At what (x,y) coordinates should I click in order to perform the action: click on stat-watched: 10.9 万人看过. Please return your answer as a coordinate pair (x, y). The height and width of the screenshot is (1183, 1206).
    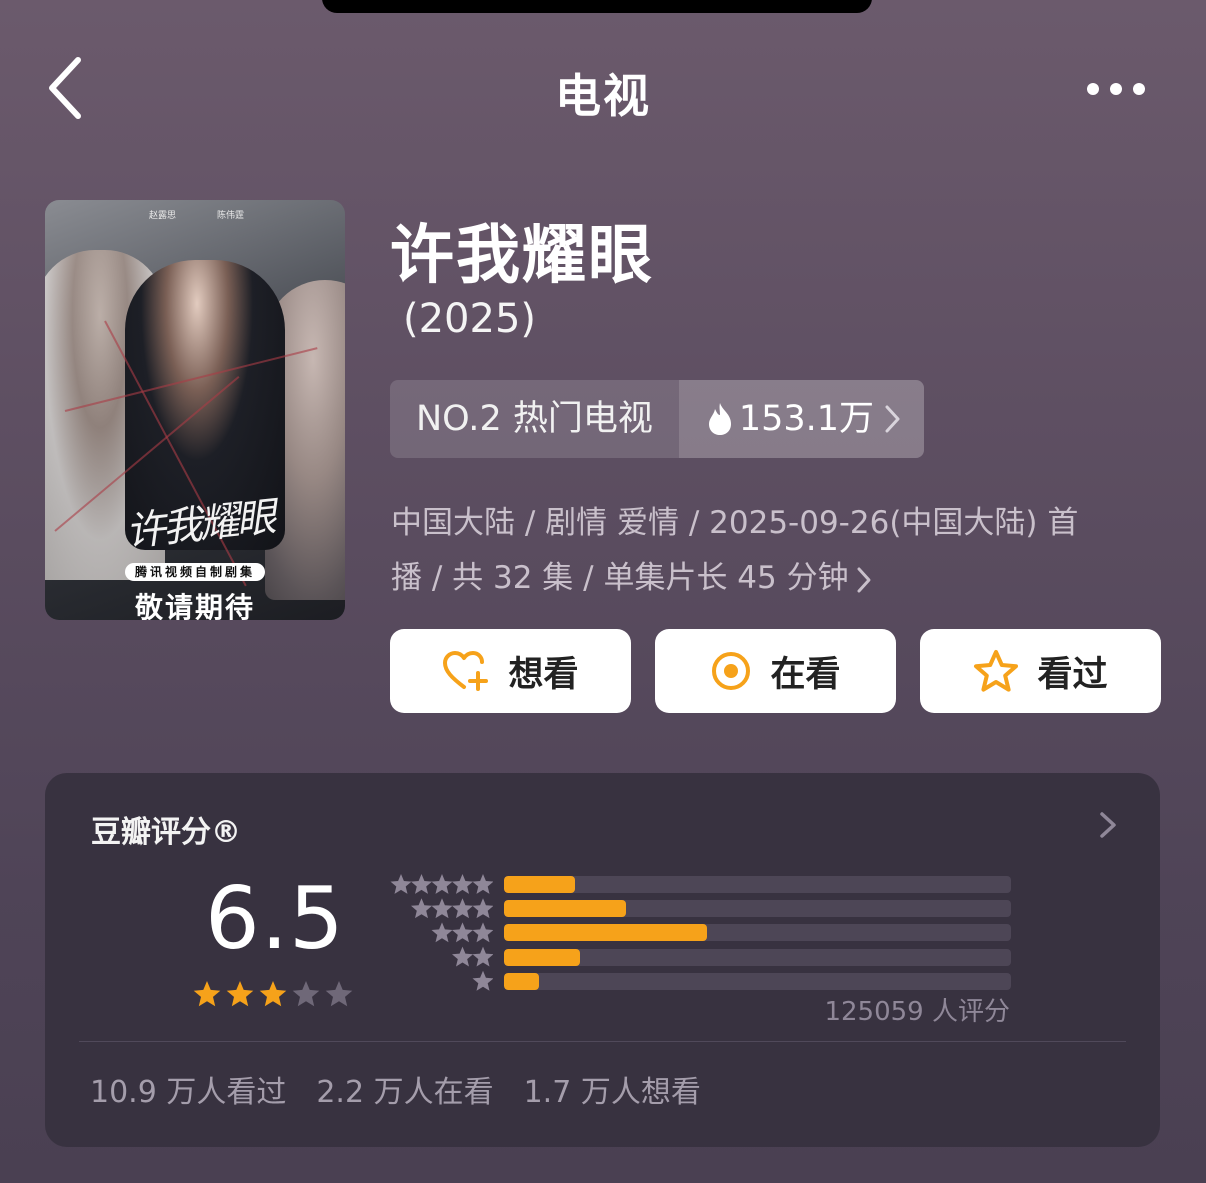
    Looking at the image, I should click on (188, 1089).